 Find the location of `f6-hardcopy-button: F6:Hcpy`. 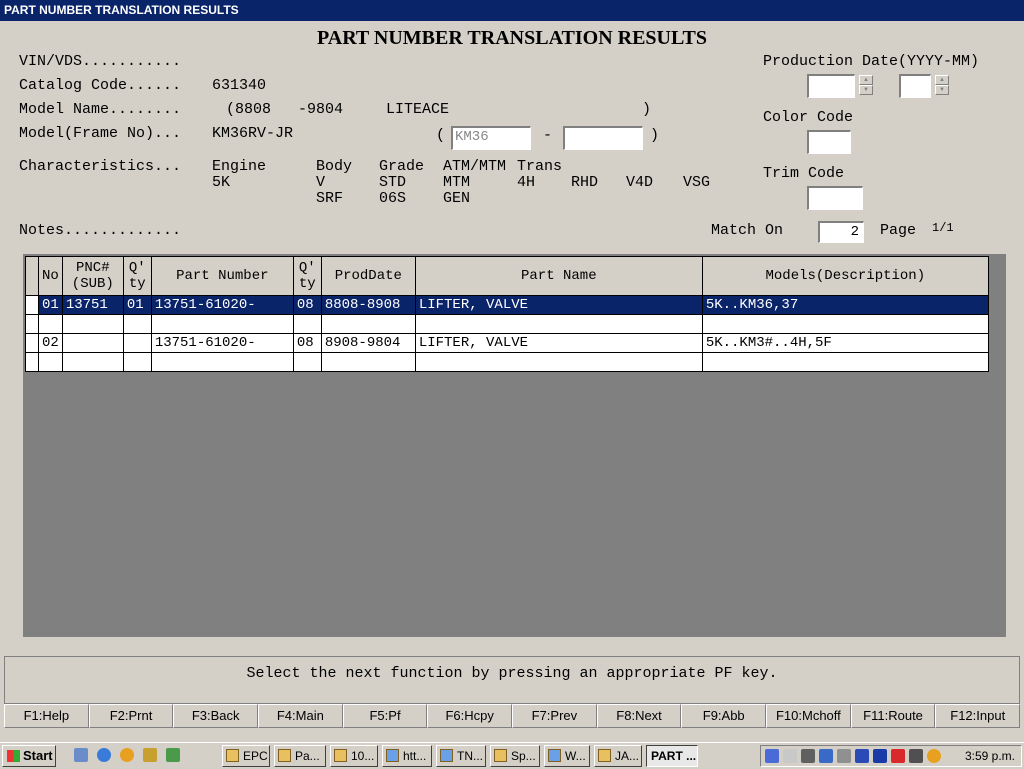

f6-hardcopy-button: F6:Hcpy is located at coordinates (470, 716).